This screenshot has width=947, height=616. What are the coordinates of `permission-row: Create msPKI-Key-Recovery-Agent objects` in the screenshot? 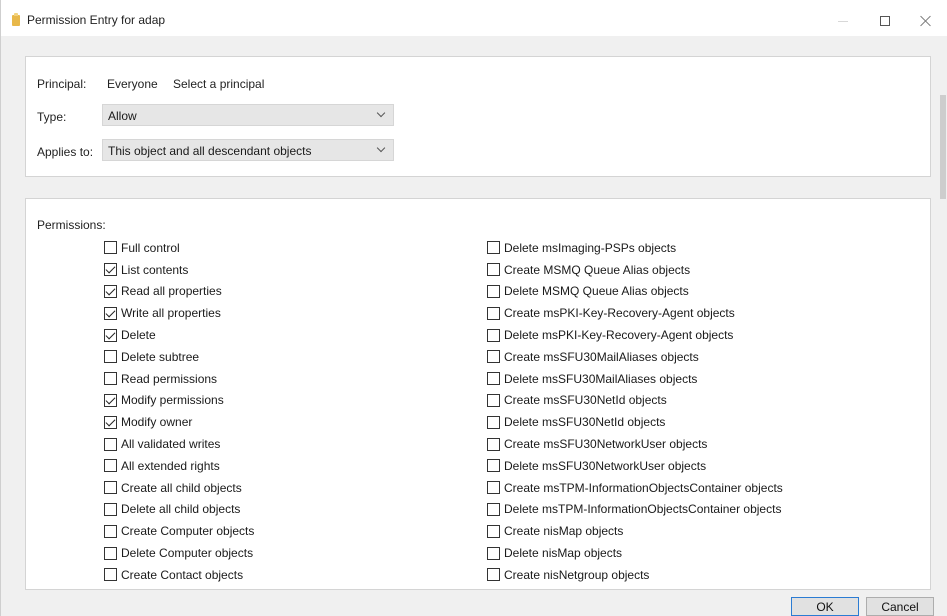 It's located at (635, 313).